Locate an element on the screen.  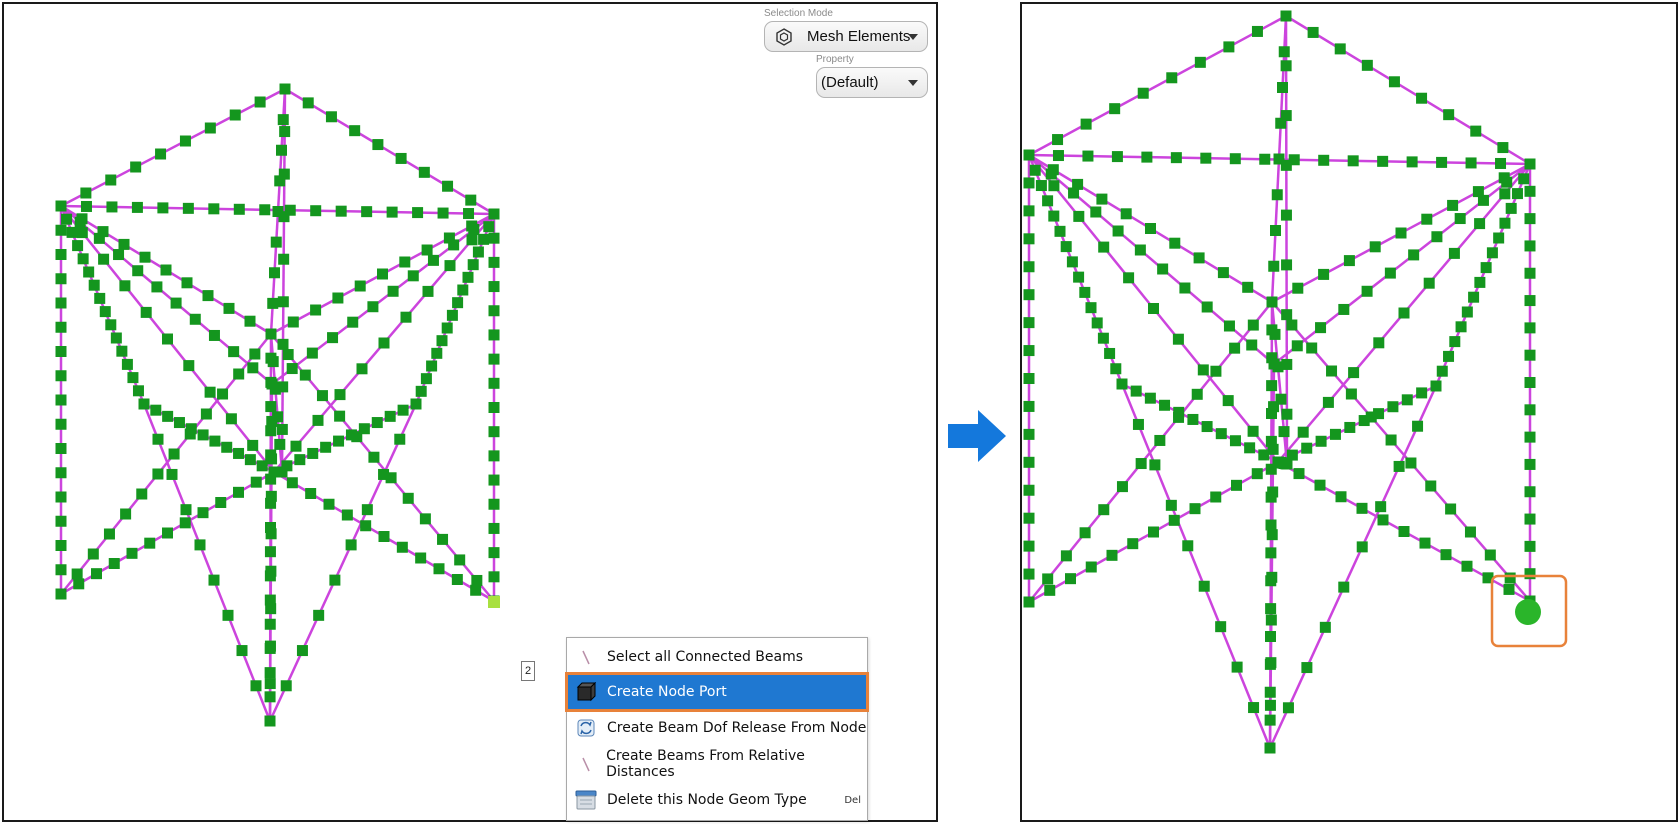
beam is located at coordinates (1408, 90).